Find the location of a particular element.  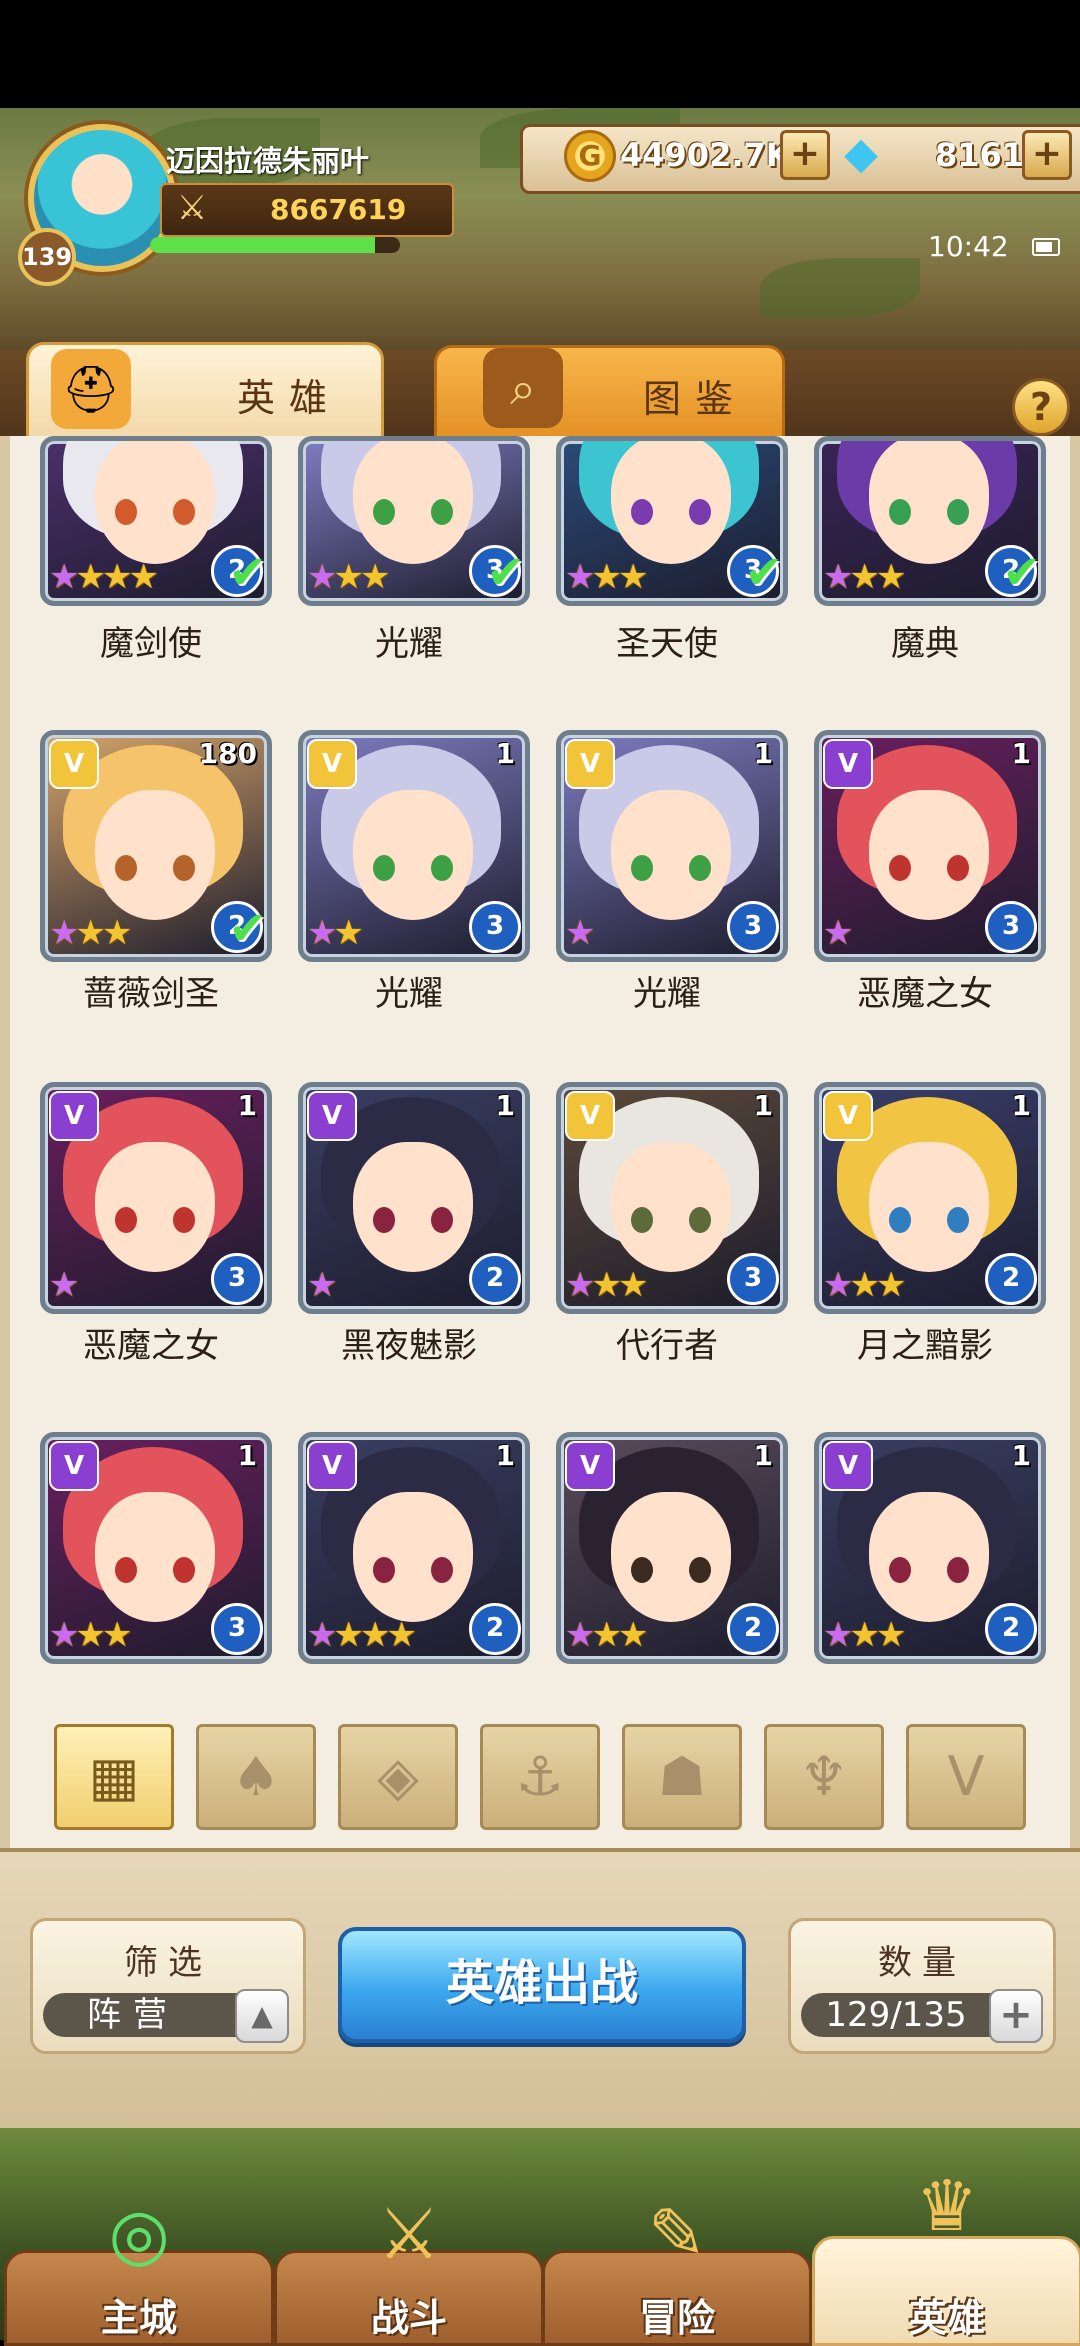

hero-name: 蔷薇剑圣 is located at coordinates (151, 994).